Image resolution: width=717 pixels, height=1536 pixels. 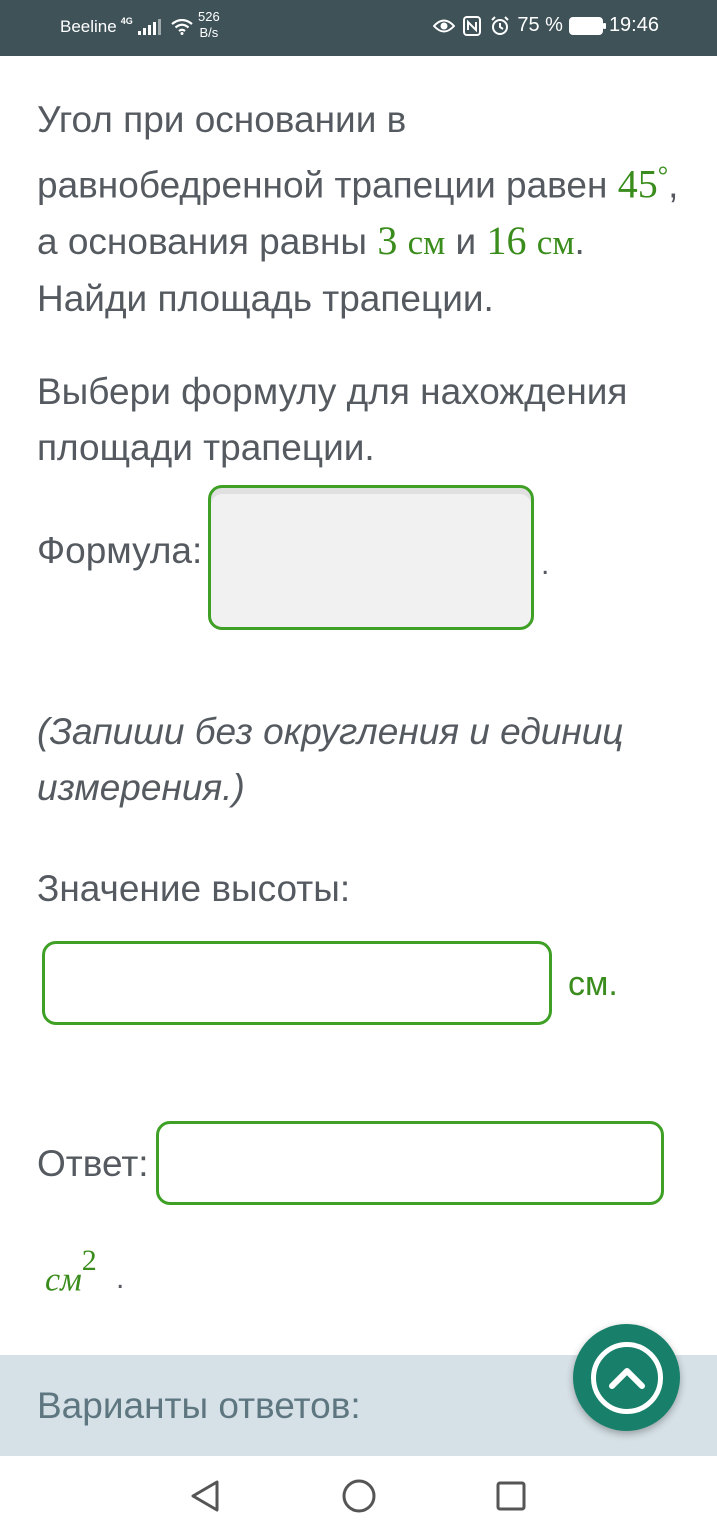 What do you see at coordinates (466, 242) in the screenshot?
I see `problem-text-part-3: и` at bounding box center [466, 242].